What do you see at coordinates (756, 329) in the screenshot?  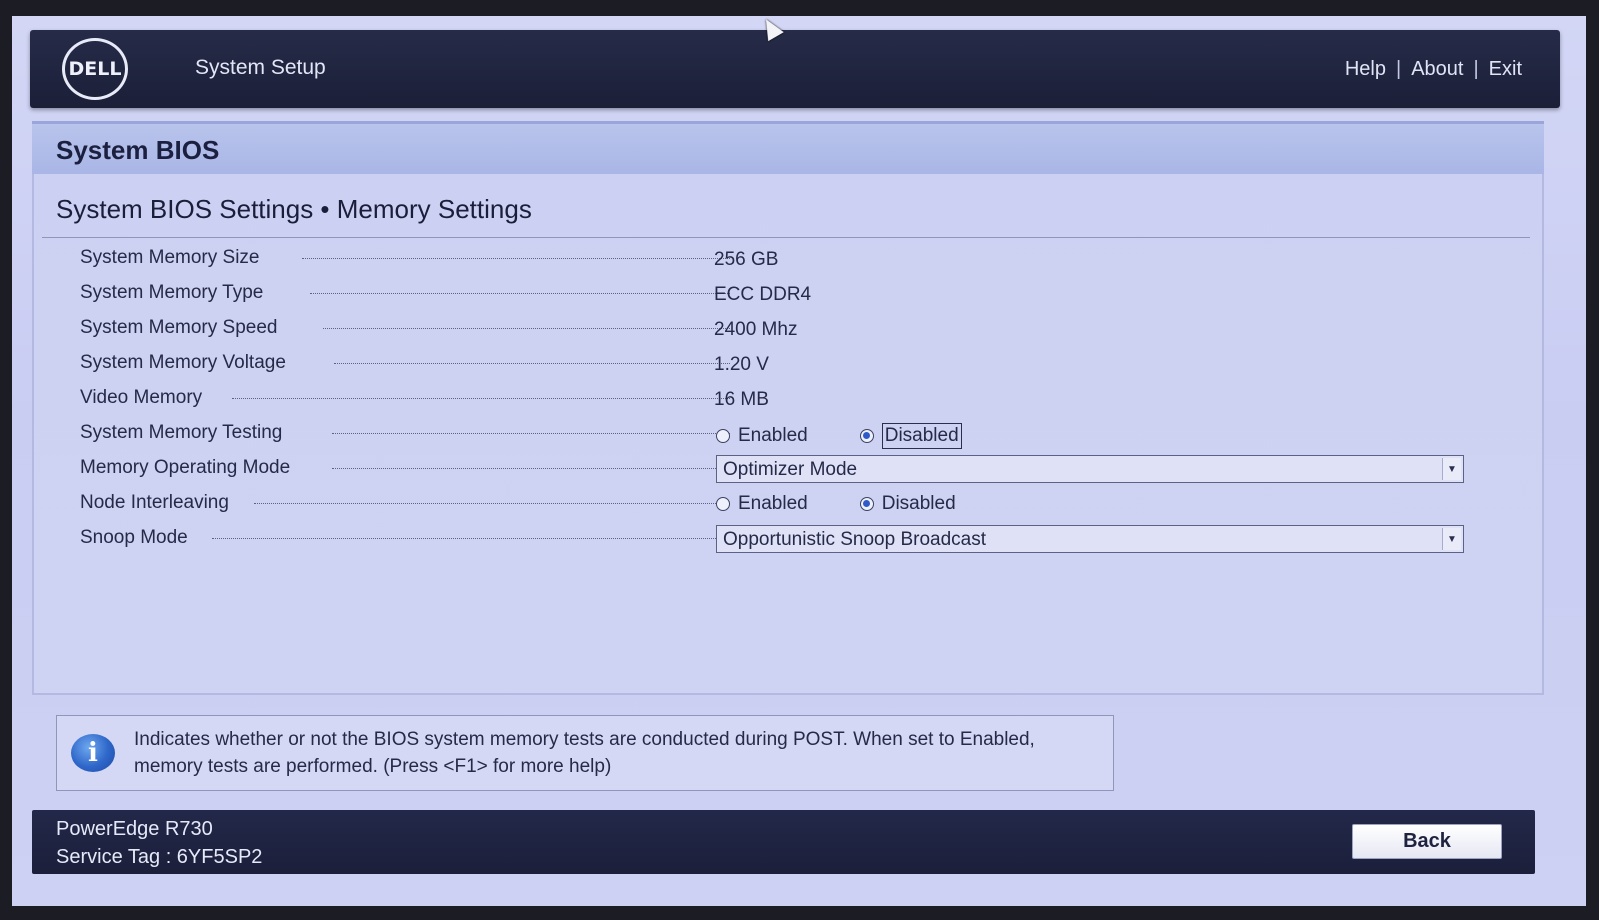 I see `memory-speed-value: 2400 Mhz` at bounding box center [756, 329].